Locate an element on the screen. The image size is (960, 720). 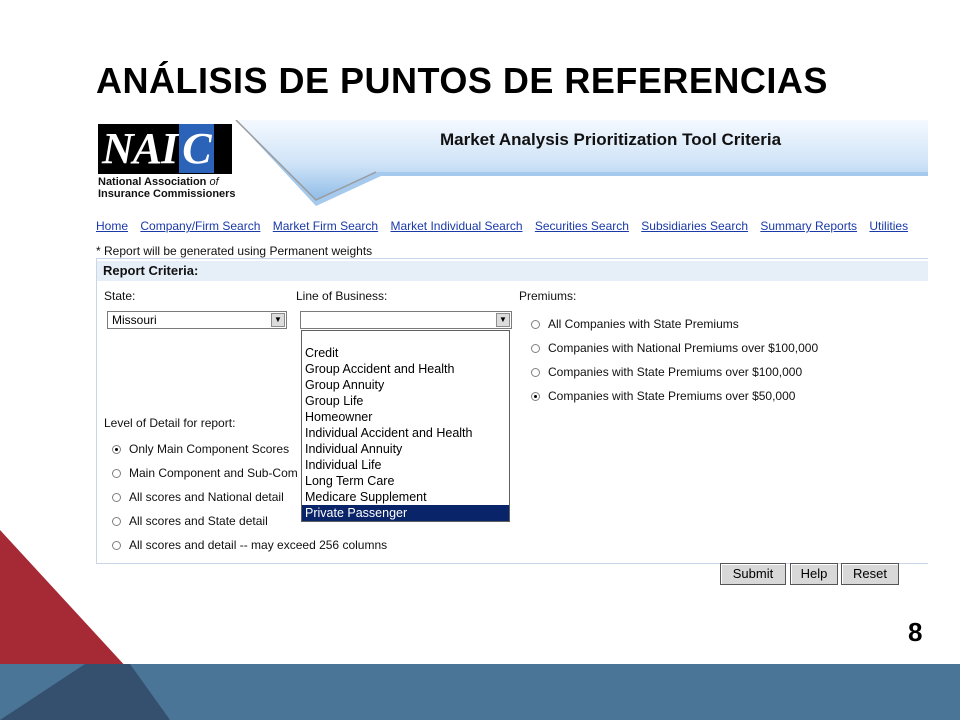
list-item: Medicare Supplement is located at coordinates (405, 497).